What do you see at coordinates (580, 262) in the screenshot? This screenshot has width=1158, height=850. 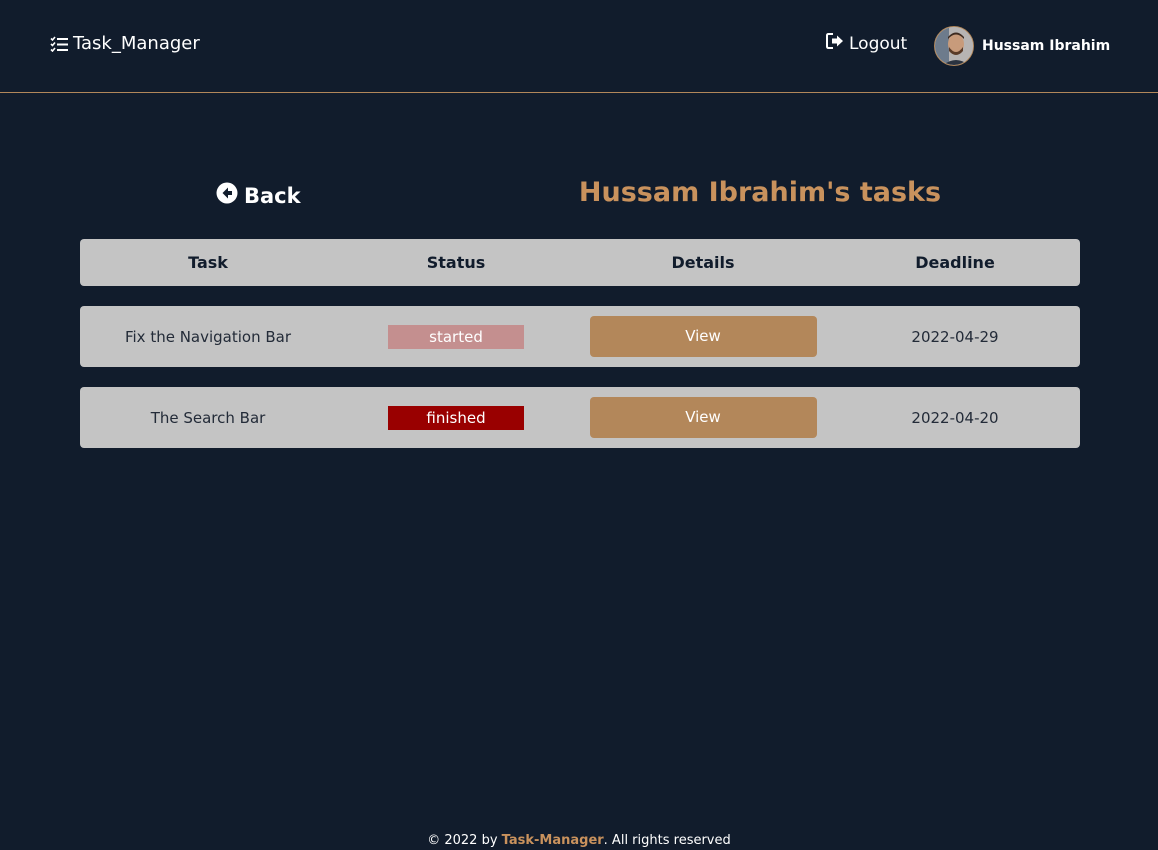 I see `table-header: Task Status Details Deadline` at bounding box center [580, 262].